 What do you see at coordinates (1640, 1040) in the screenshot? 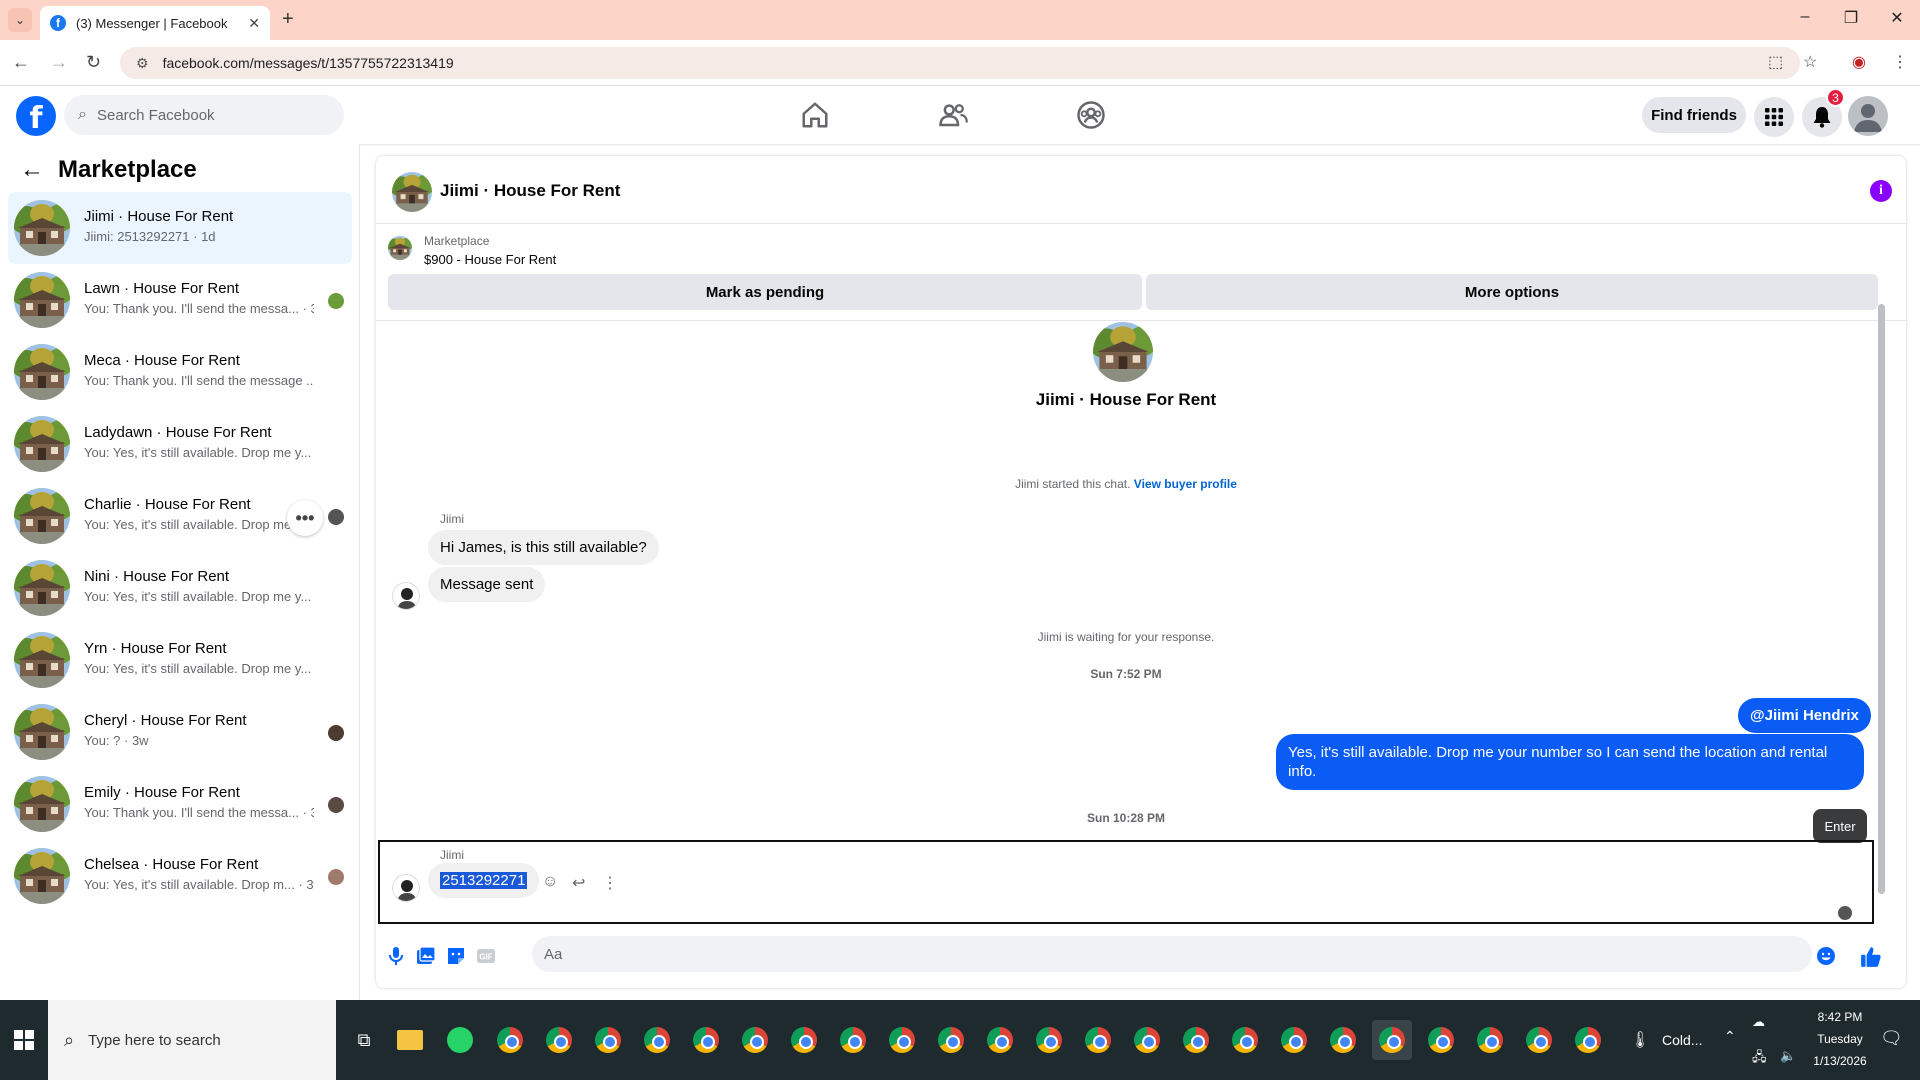
I see `weather-icon: 🌡` at bounding box center [1640, 1040].